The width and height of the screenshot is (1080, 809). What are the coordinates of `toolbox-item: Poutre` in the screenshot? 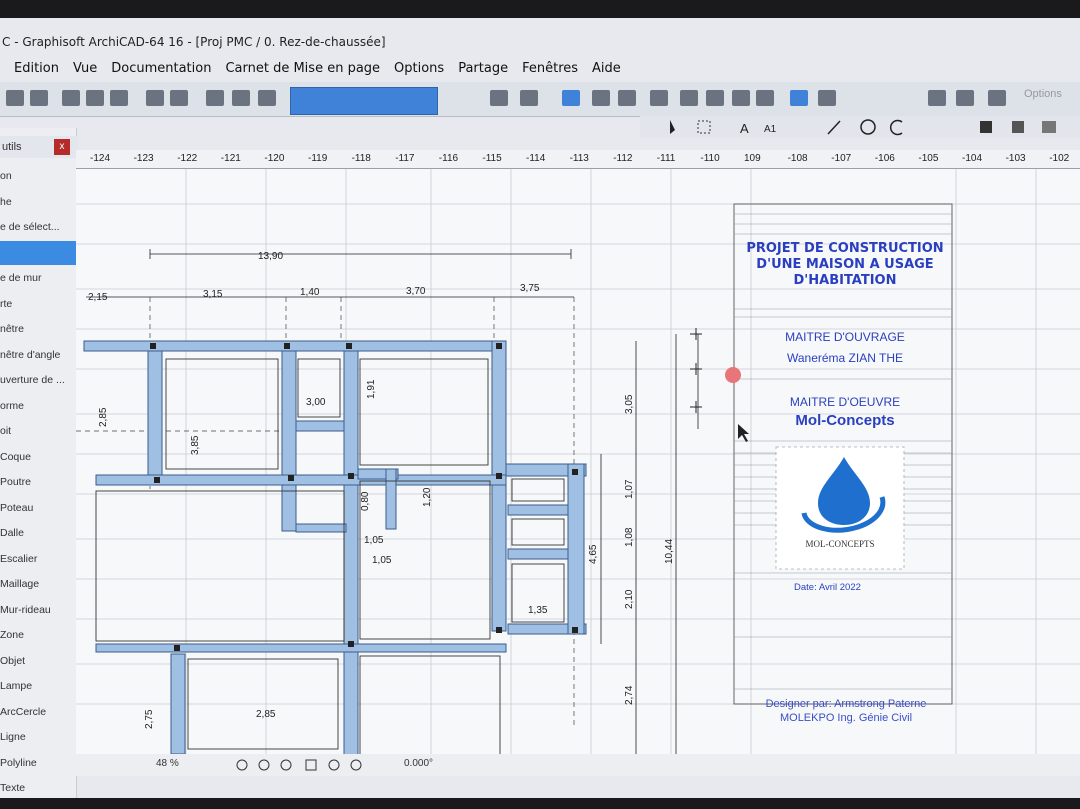 It's located at (38, 482).